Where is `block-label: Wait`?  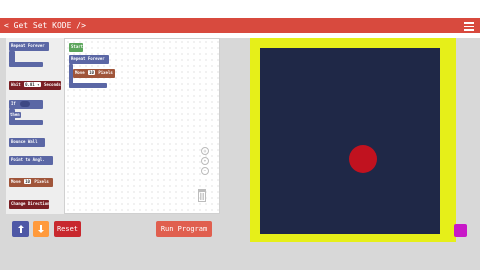 block-label: Wait is located at coordinates (16, 84).